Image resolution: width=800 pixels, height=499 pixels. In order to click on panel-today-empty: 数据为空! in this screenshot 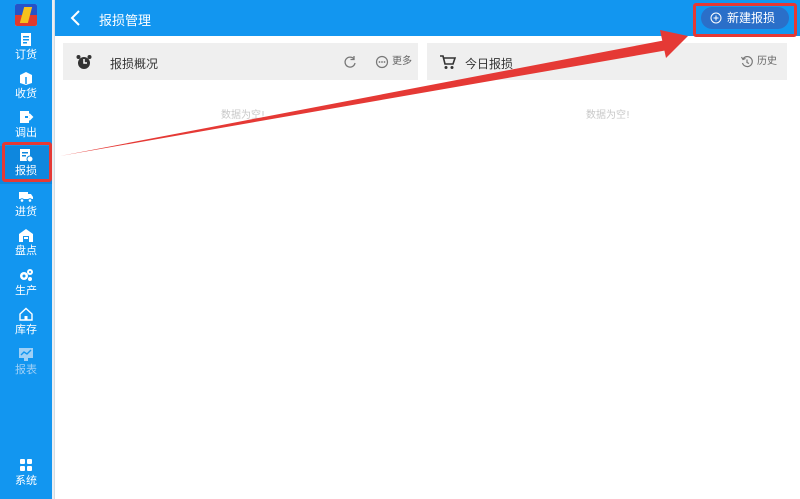, I will do `click(608, 115)`.